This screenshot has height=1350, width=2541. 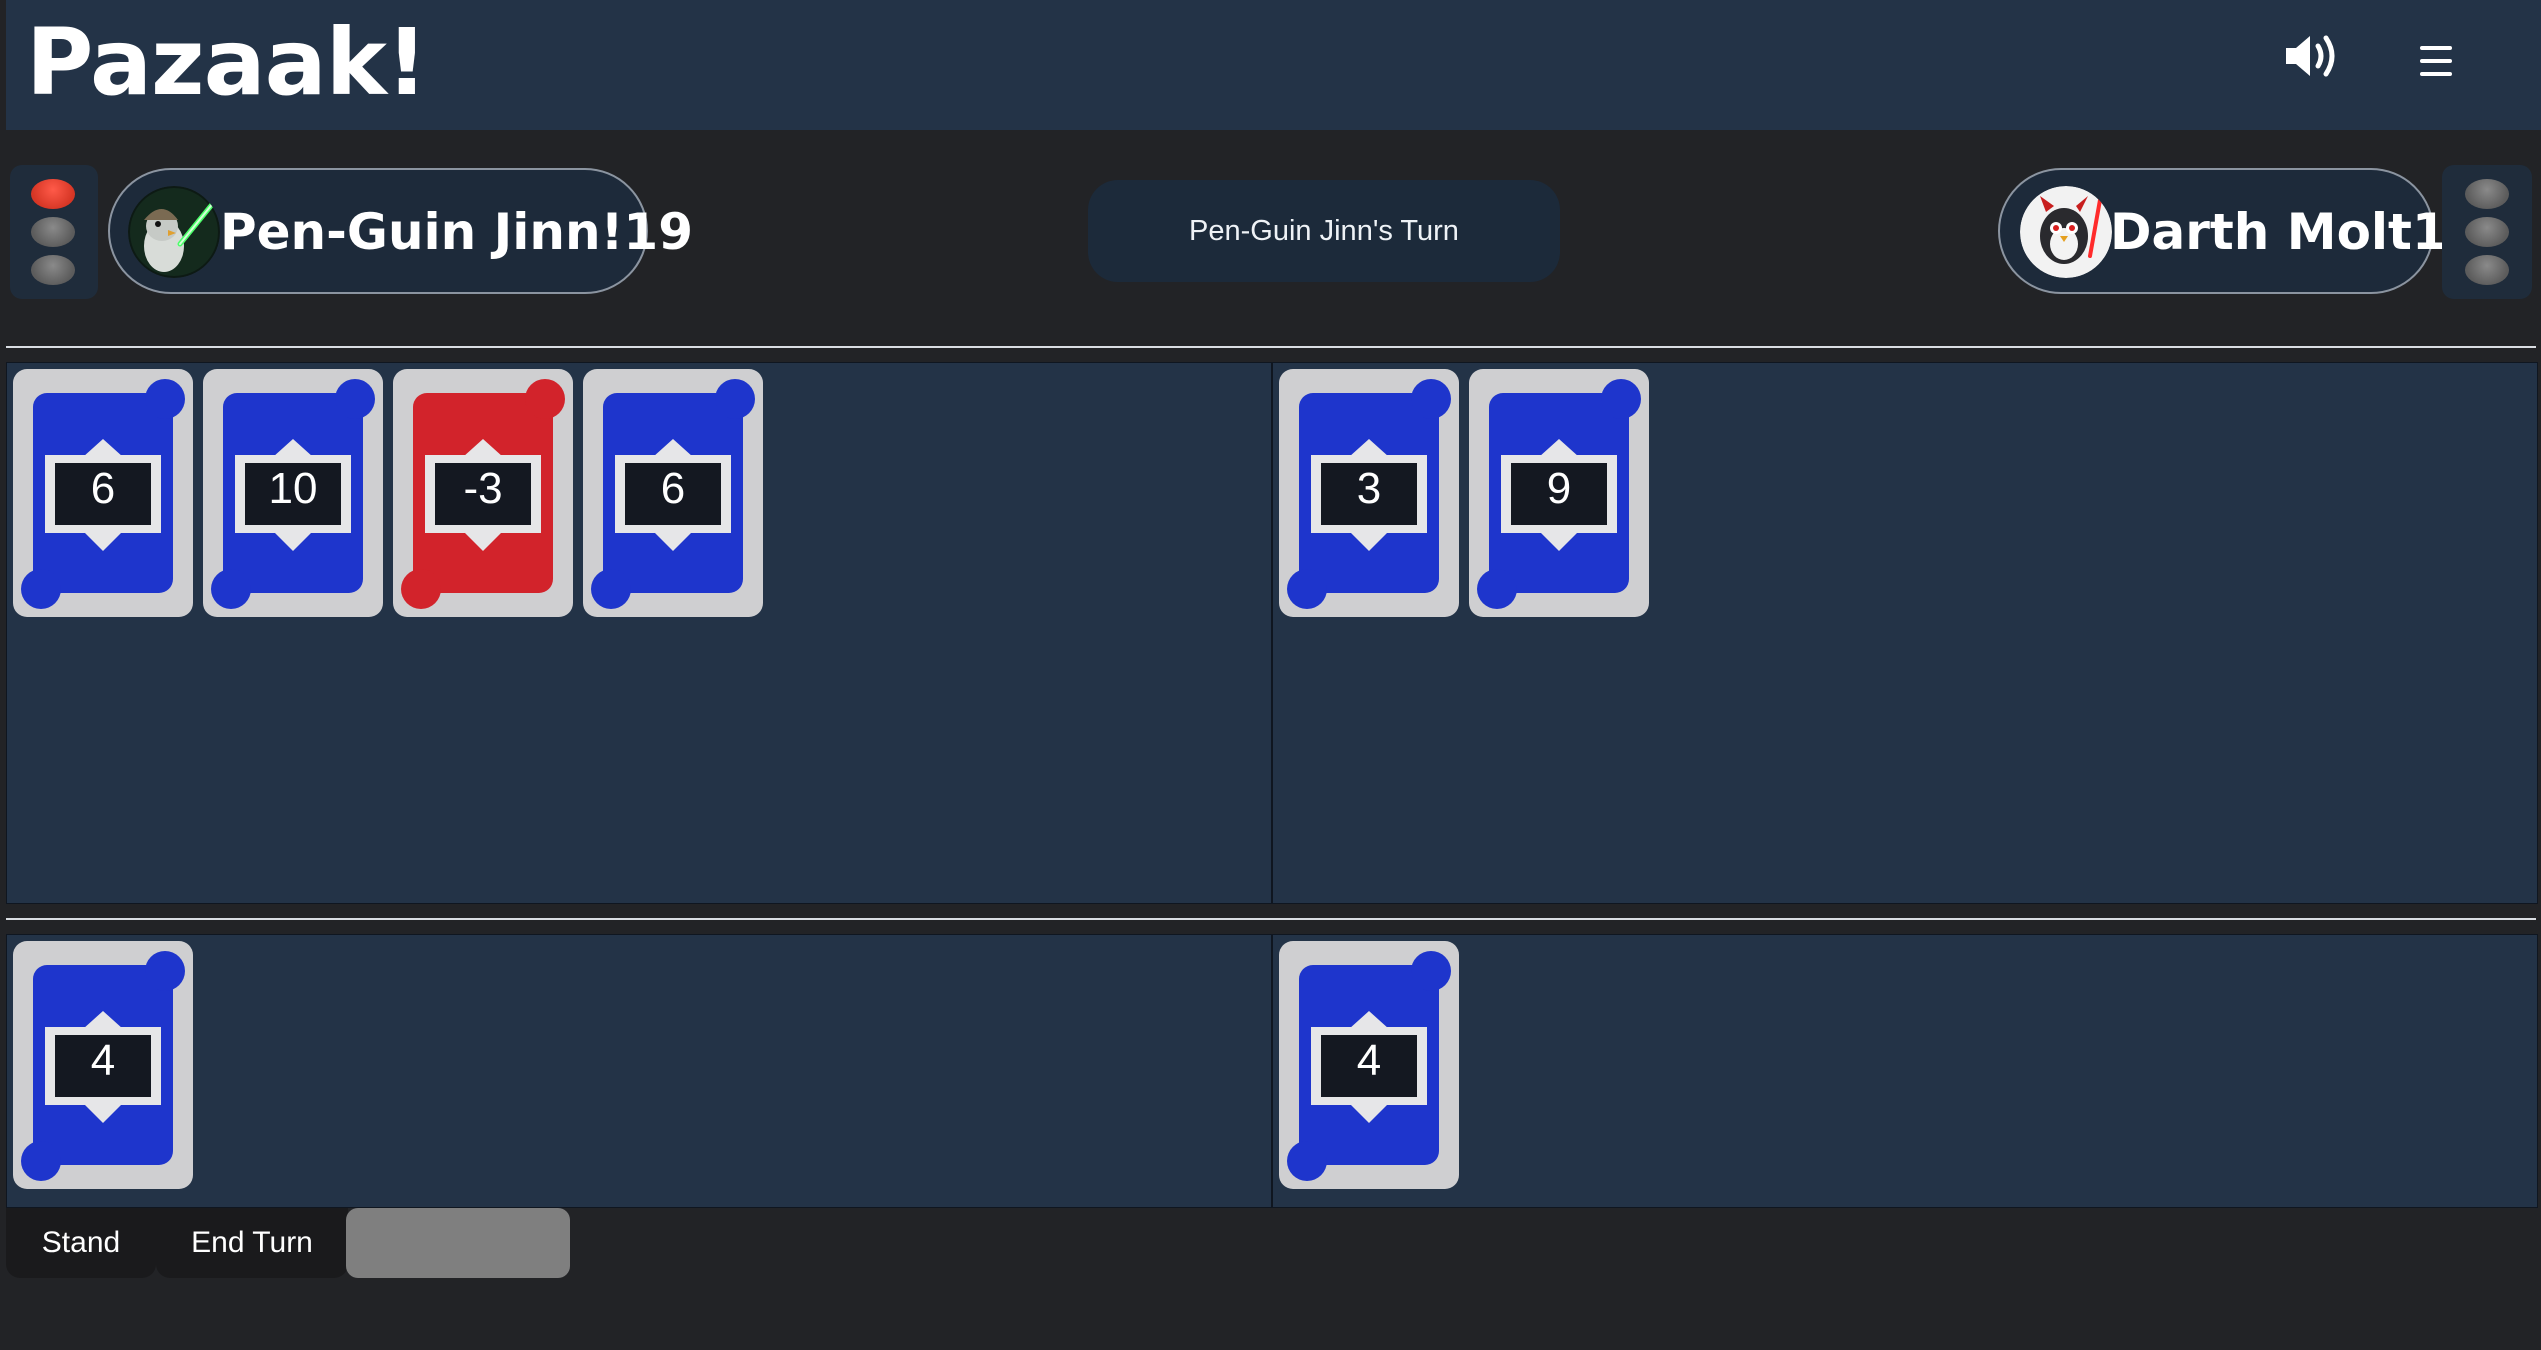 I want to click on player-name-right: Darth Molt12, so click(x=2296, y=232).